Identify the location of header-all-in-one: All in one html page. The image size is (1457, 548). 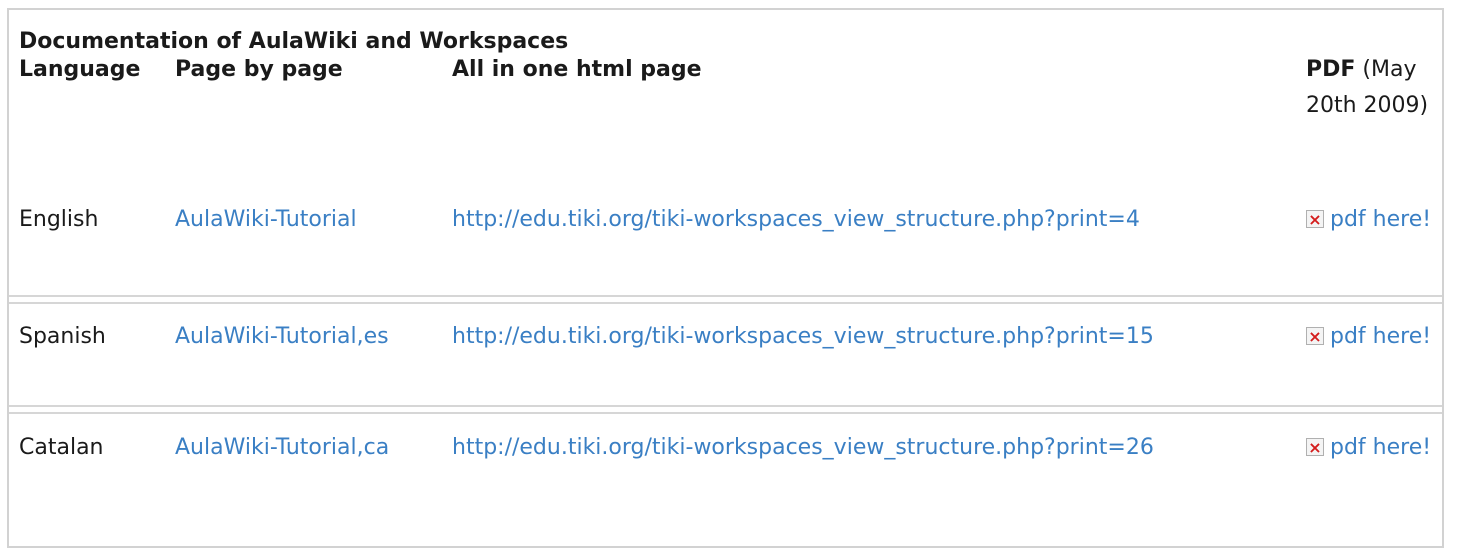
(577, 69).